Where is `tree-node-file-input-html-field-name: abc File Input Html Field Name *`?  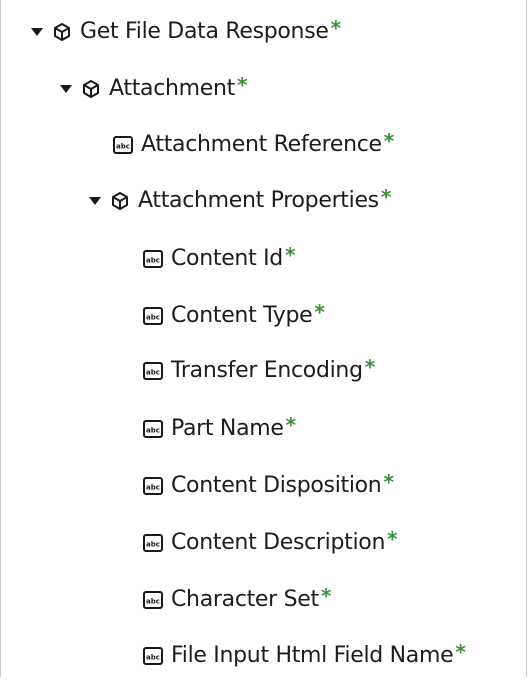
tree-node-file-input-html-field-name: abc File Input Html Field Name * is located at coordinates (263, 655).